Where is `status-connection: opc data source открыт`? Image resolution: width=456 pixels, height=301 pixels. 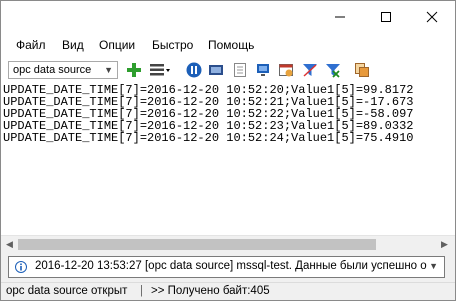
status-connection: opc data source открыт is located at coordinates (67, 291).